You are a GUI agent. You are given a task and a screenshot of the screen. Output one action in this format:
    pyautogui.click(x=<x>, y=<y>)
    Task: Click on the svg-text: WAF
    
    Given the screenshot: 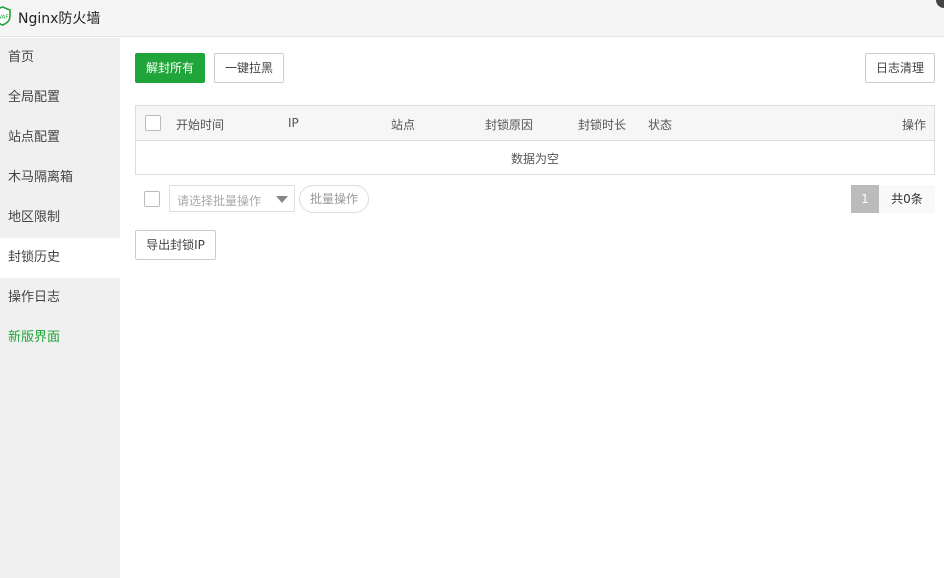 What is the action you would take?
    pyautogui.click(x=4, y=18)
    